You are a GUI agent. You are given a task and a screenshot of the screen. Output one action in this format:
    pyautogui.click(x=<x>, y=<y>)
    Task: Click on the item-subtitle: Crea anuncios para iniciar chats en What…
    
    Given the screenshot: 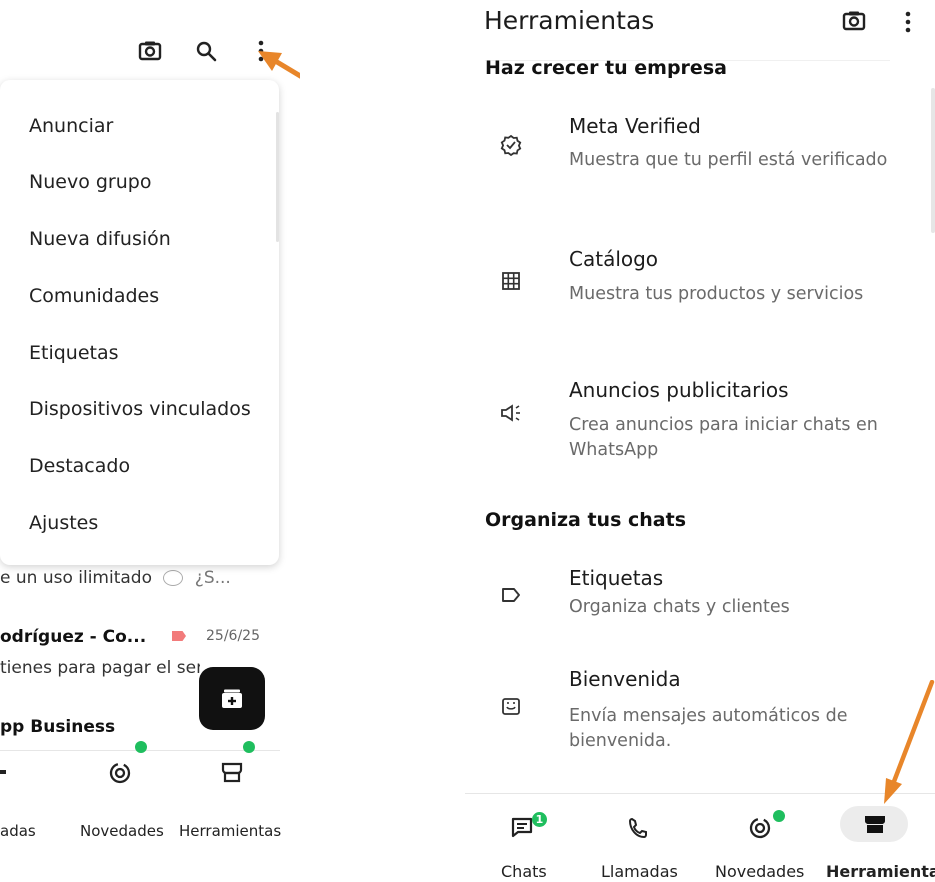 What is the action you would take?
    pyautogui.click(x=723, y=437)
    